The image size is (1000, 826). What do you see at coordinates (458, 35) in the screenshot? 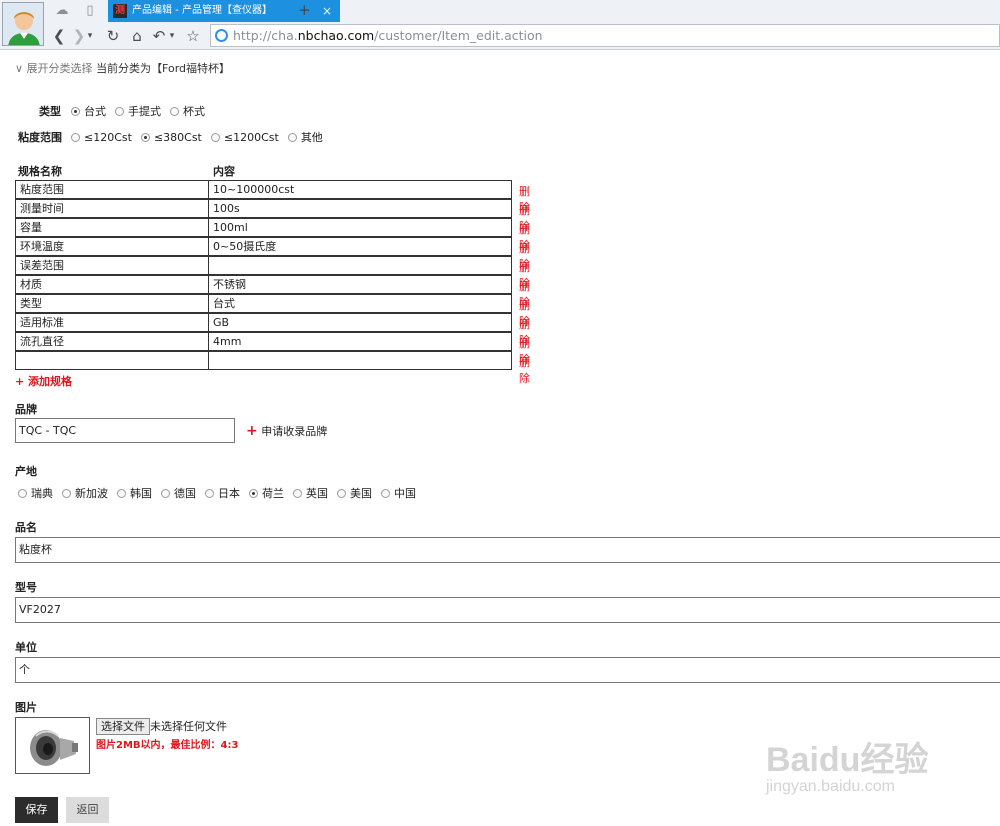
I see `url-path: /customer/Item_edit.action` at bounding box center [458, 35].